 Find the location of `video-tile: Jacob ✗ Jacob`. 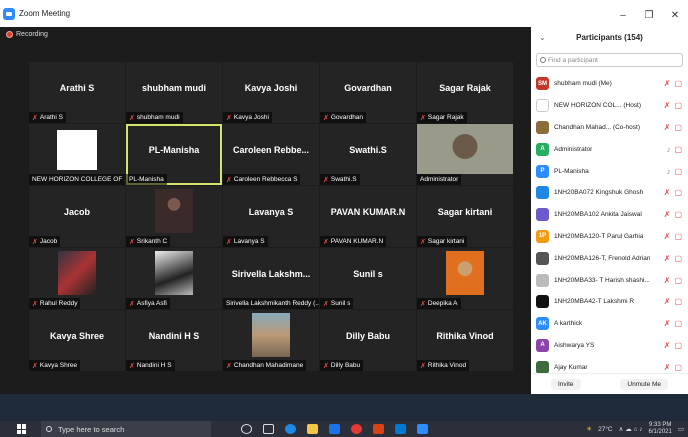

video-tile: Jacob ✗ Jacob is located at coordinates (77, 216).